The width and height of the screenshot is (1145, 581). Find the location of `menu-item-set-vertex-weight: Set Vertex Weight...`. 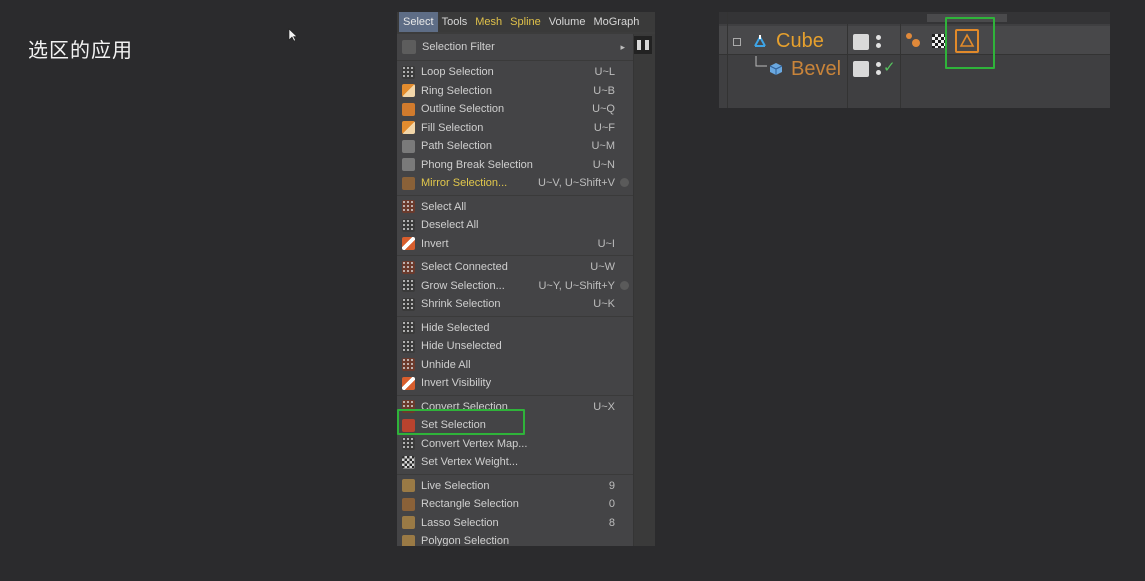

menu-item-set-vertex-weight: Set Vertex Weight... is located at coordinates (515, 462).